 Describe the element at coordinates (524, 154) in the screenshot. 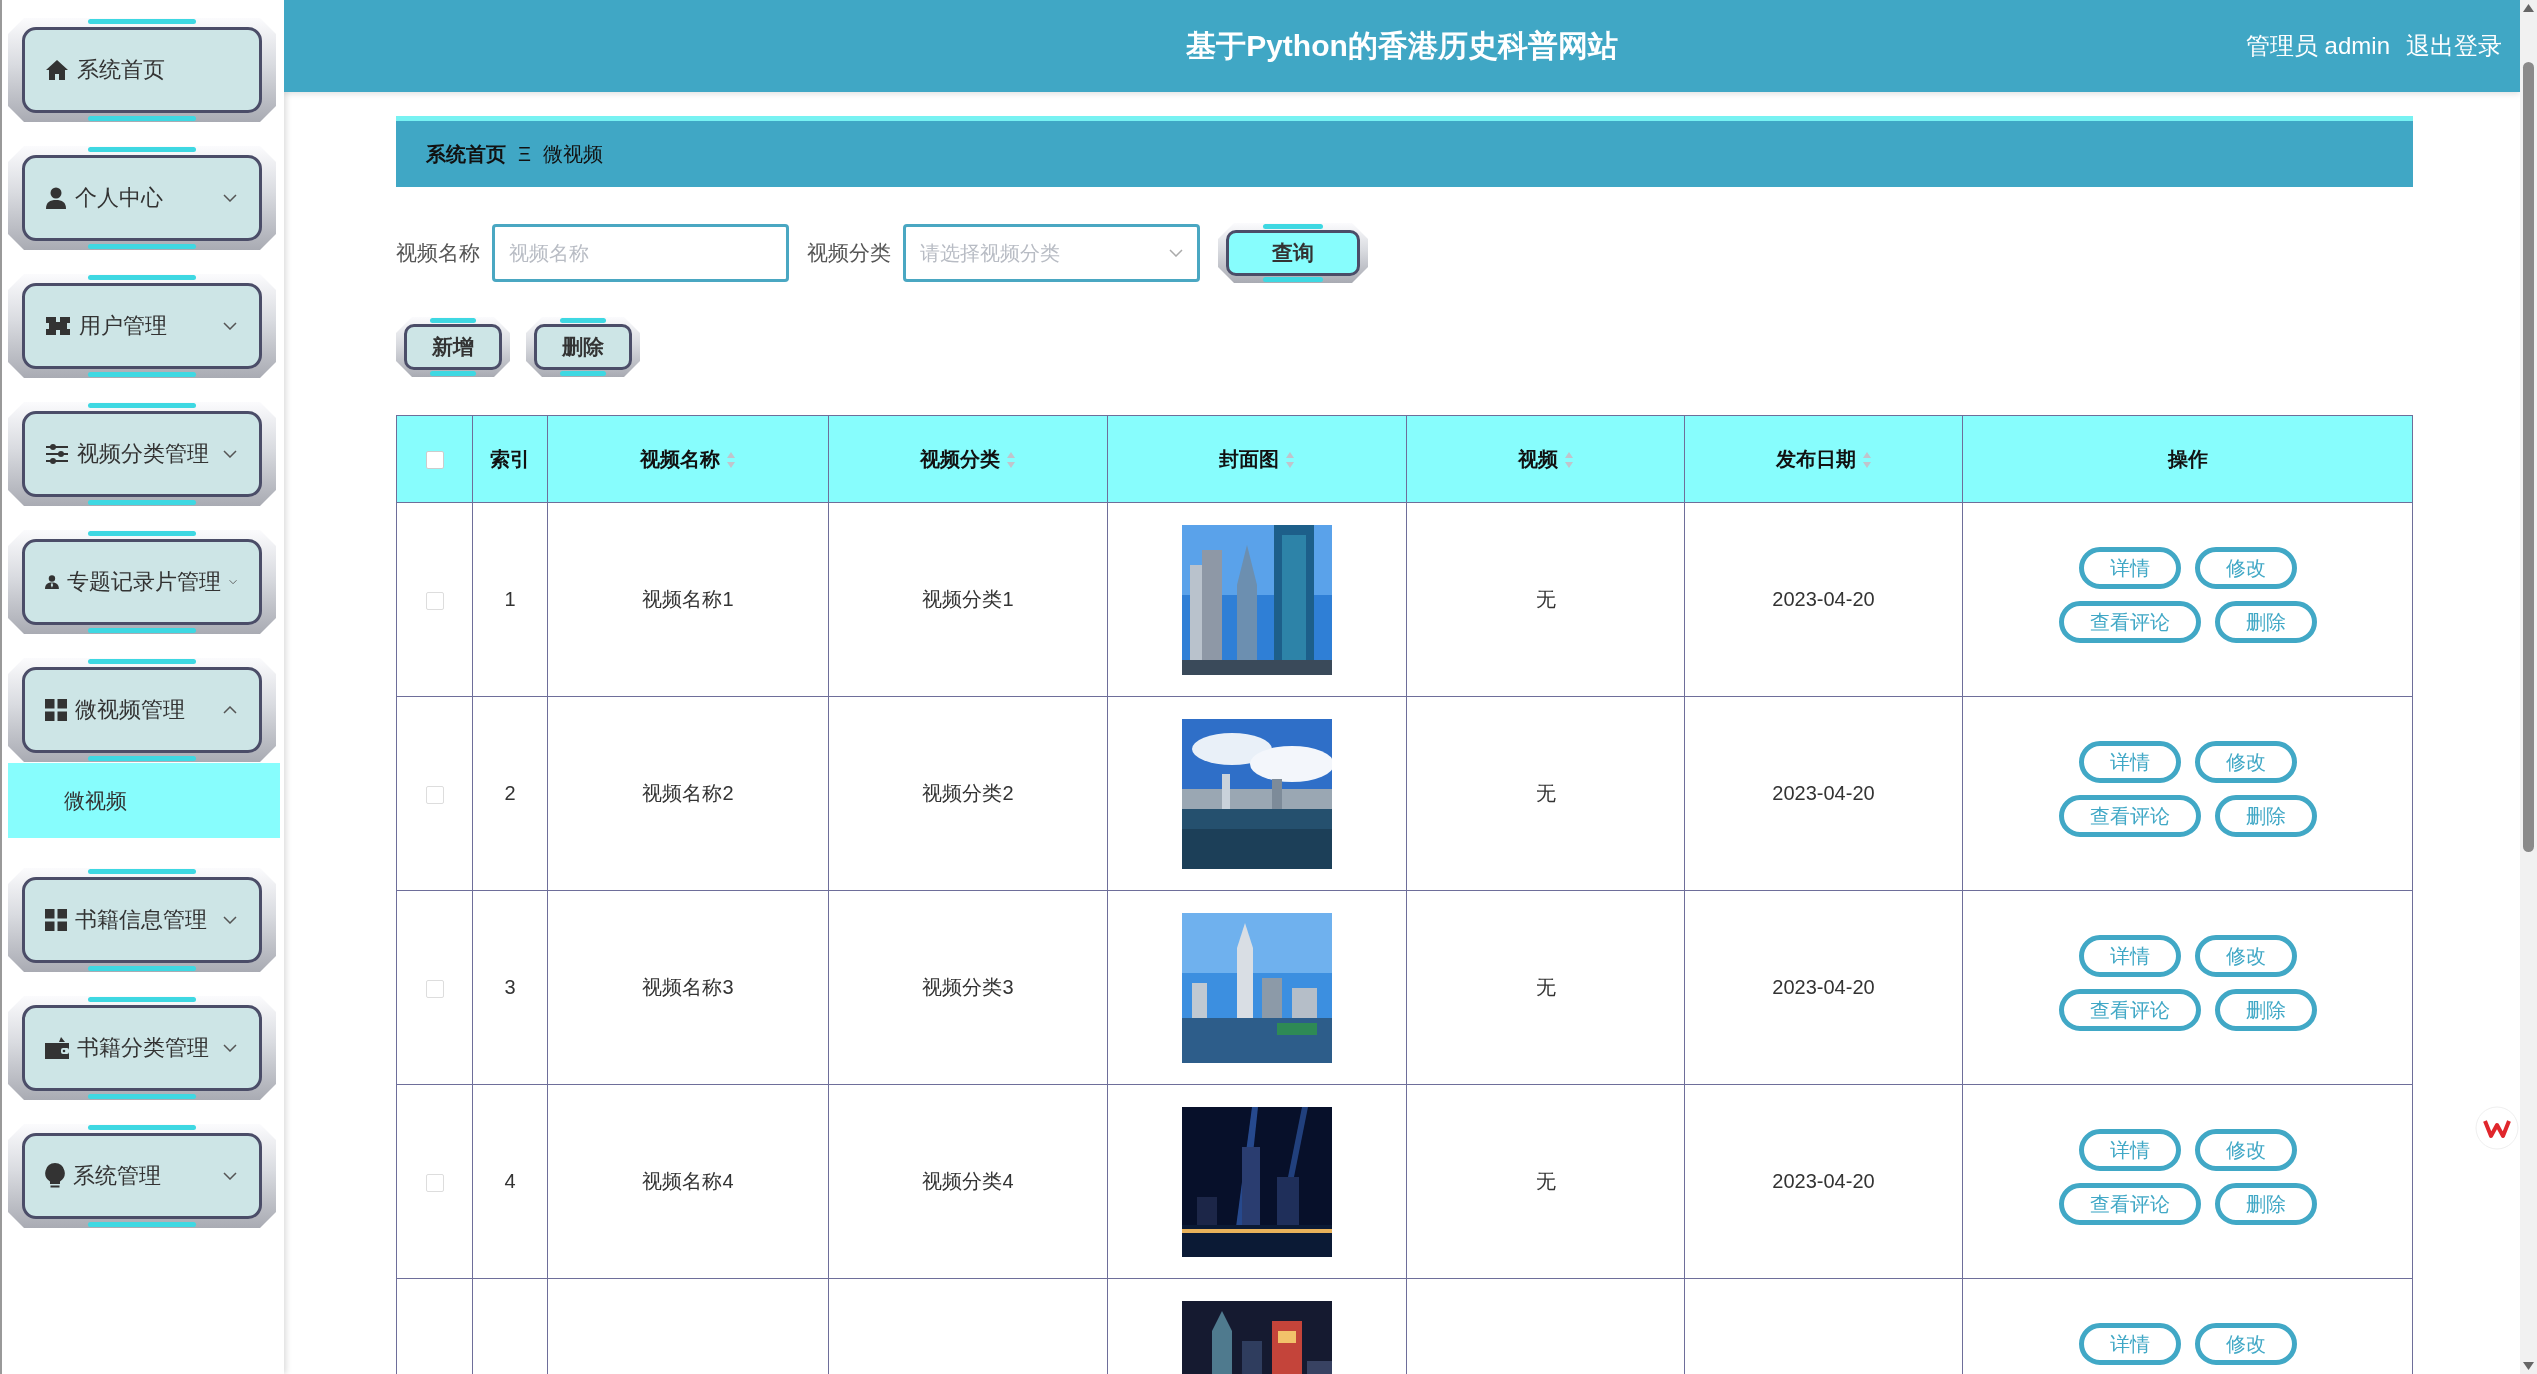

I see `breadcrumb-separator: Ξ` at that location.